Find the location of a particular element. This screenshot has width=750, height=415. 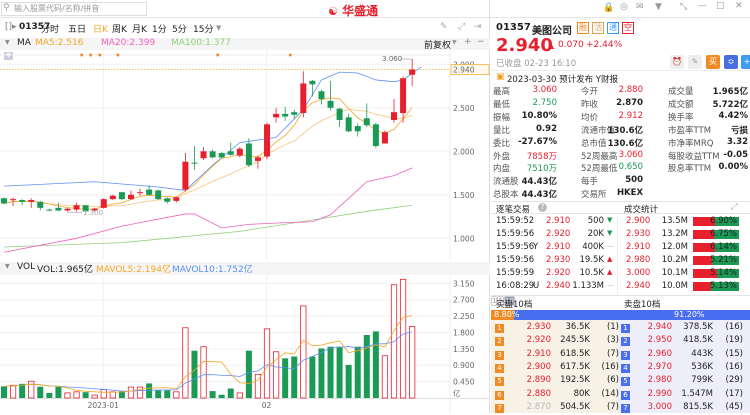

headset-icon: ◎ is located at coordinates (624, 7).